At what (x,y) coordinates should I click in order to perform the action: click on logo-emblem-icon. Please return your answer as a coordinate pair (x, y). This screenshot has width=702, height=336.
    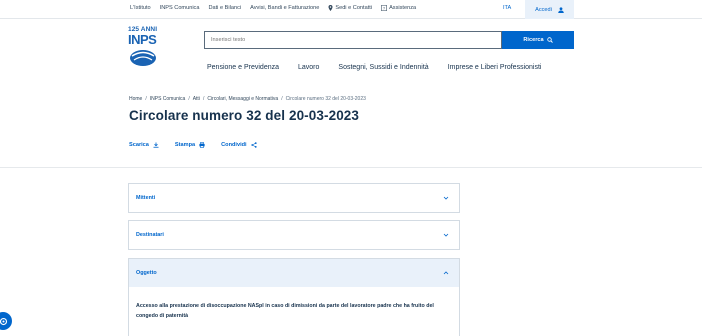
    Looking at the image, I should click on (143, 58).